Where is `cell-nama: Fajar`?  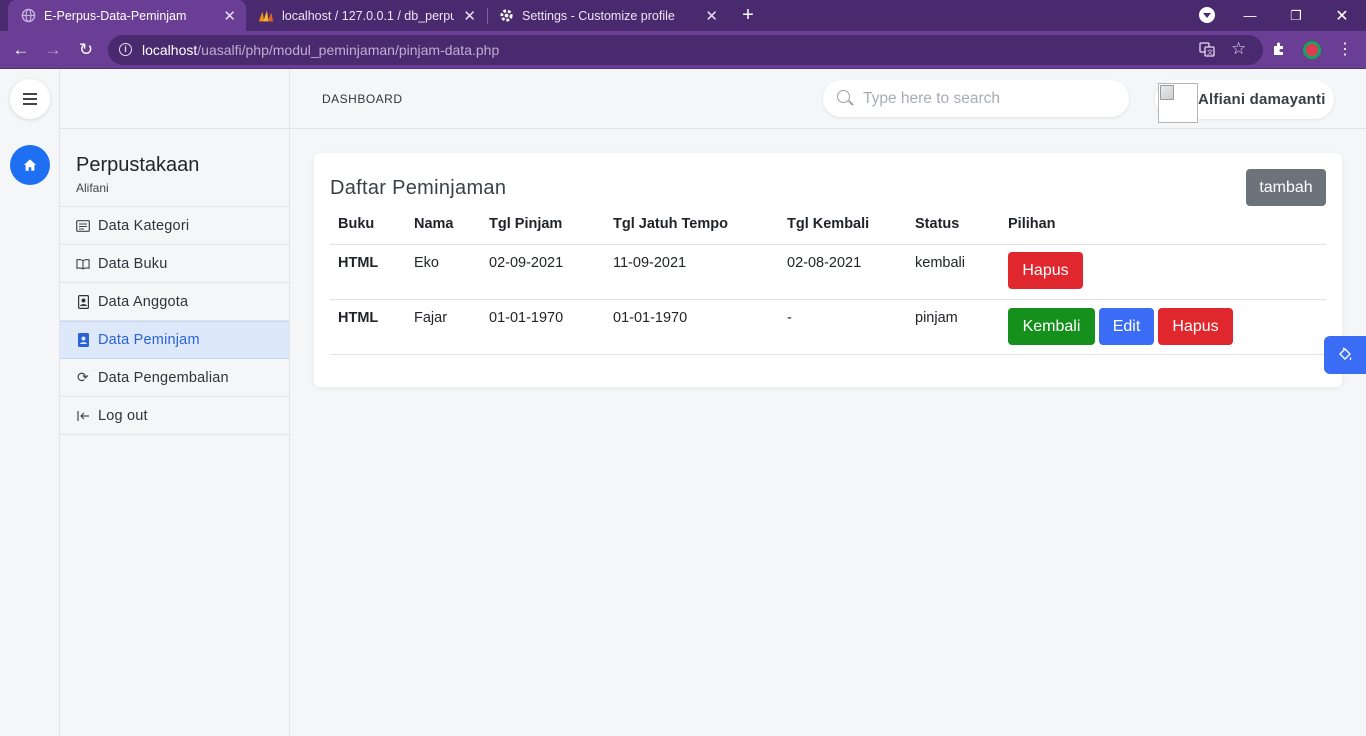 cell-nama: Fajar is located at coordinates (431, 318).